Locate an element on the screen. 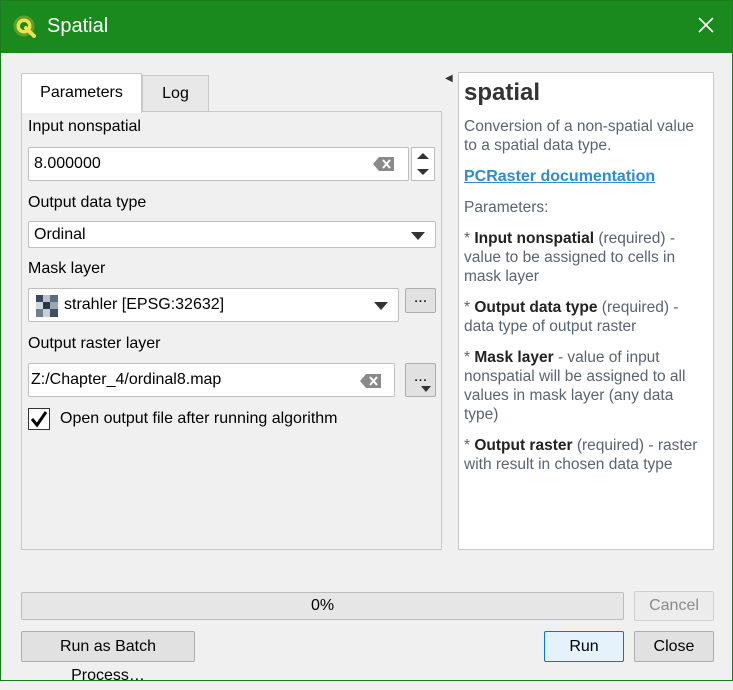 This screenshot has height=690, width=733. cancel-button-label: Cancel is located at coordinates (674, 605).